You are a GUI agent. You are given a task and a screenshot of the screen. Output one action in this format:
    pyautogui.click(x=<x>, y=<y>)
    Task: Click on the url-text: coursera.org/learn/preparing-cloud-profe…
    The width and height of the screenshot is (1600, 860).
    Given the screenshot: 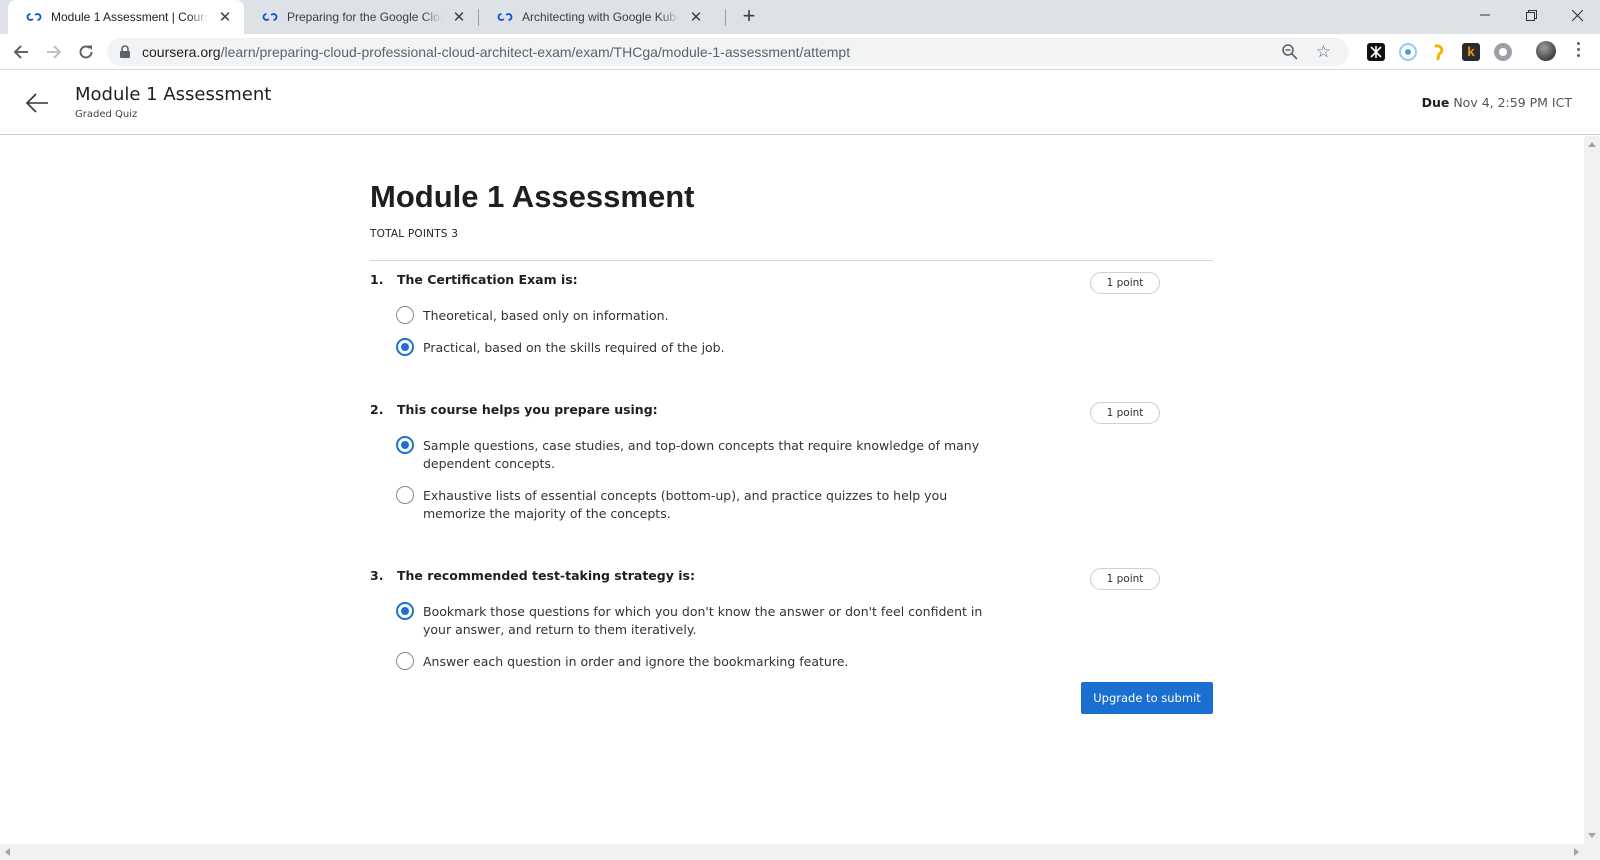 What is the action you would take?
    pyautogui.click(x=496, y=52)
    